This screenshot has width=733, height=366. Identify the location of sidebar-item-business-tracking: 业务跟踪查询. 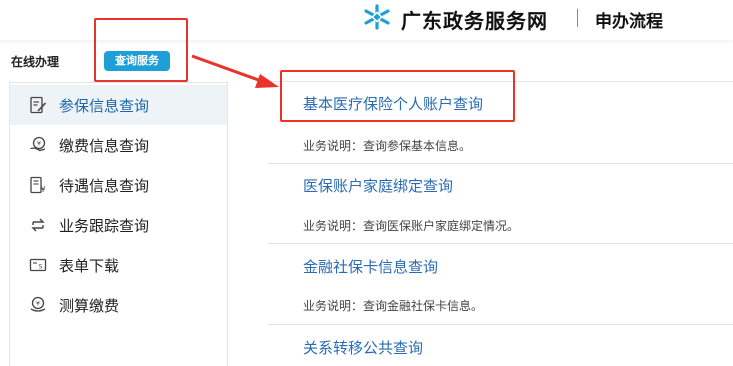
(118, 225).